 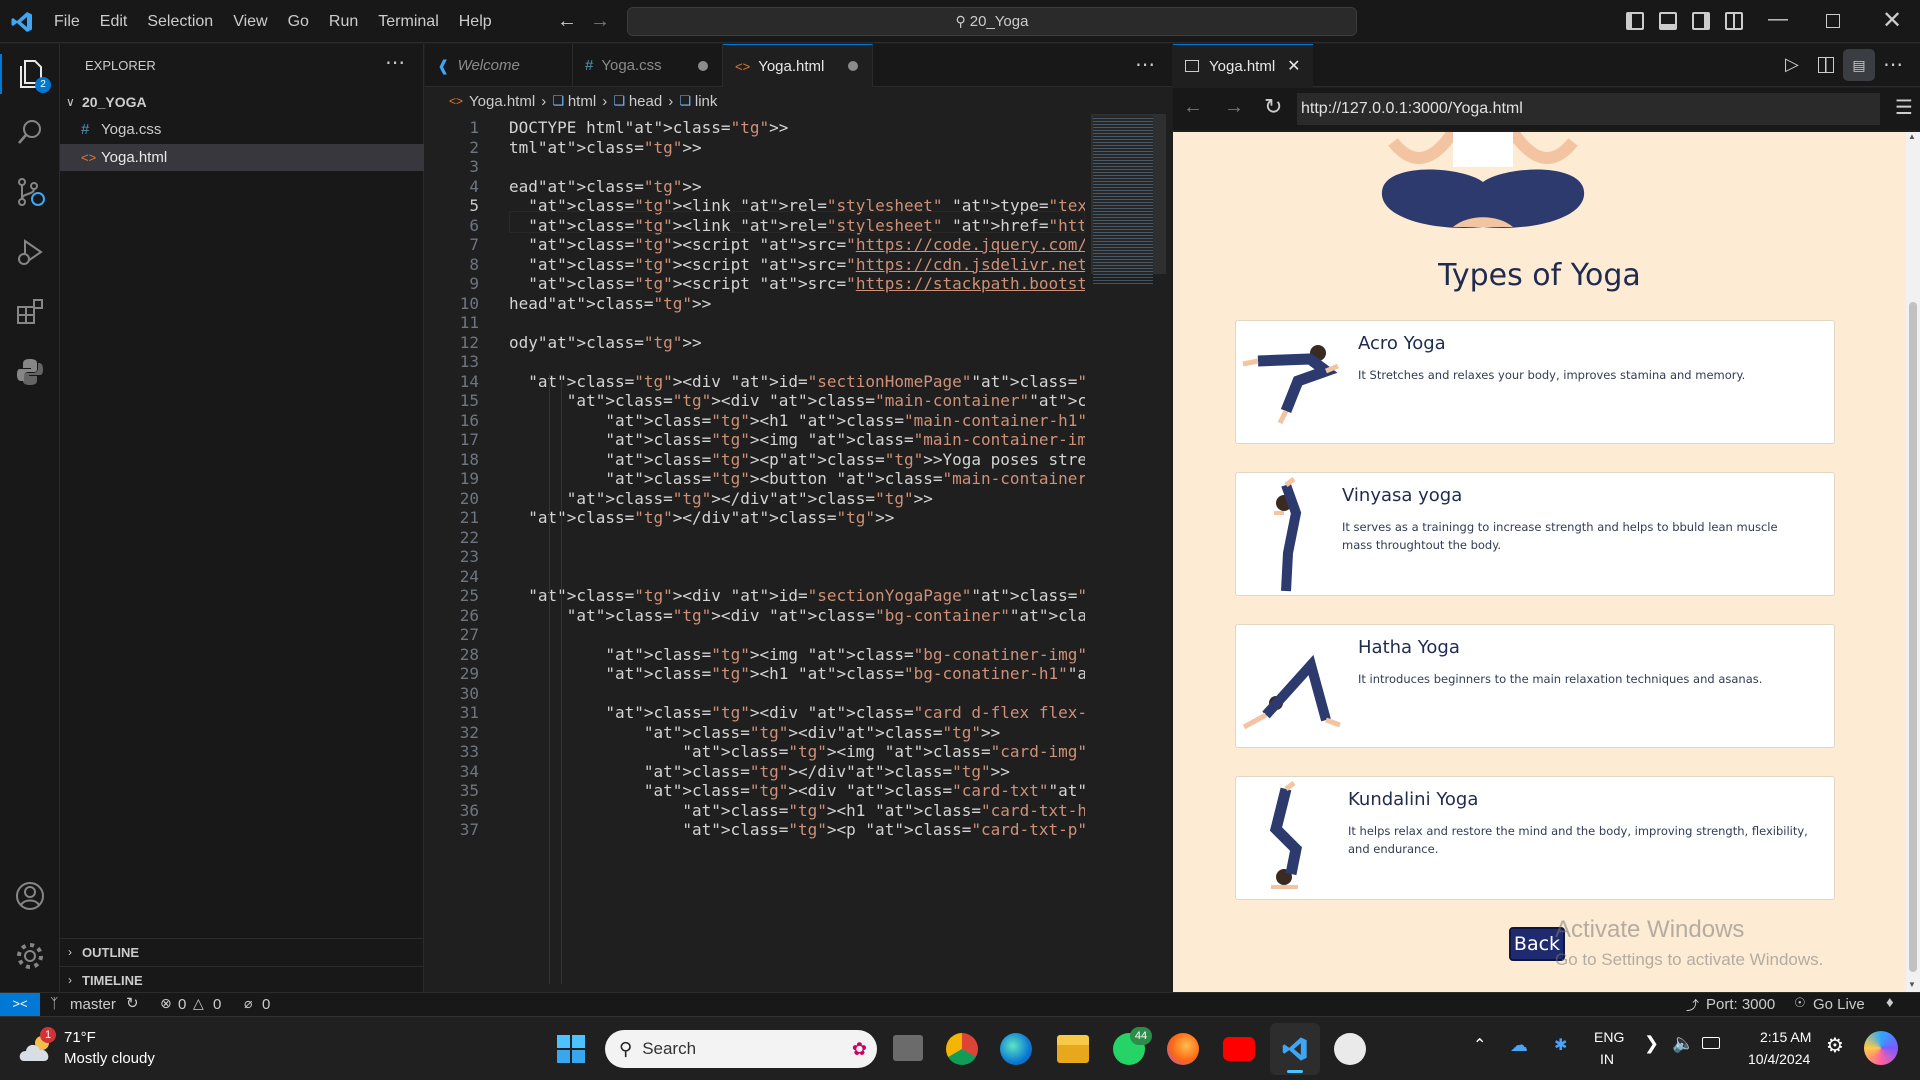 I want to click on extensions-icon, so click(x=30, y=312).